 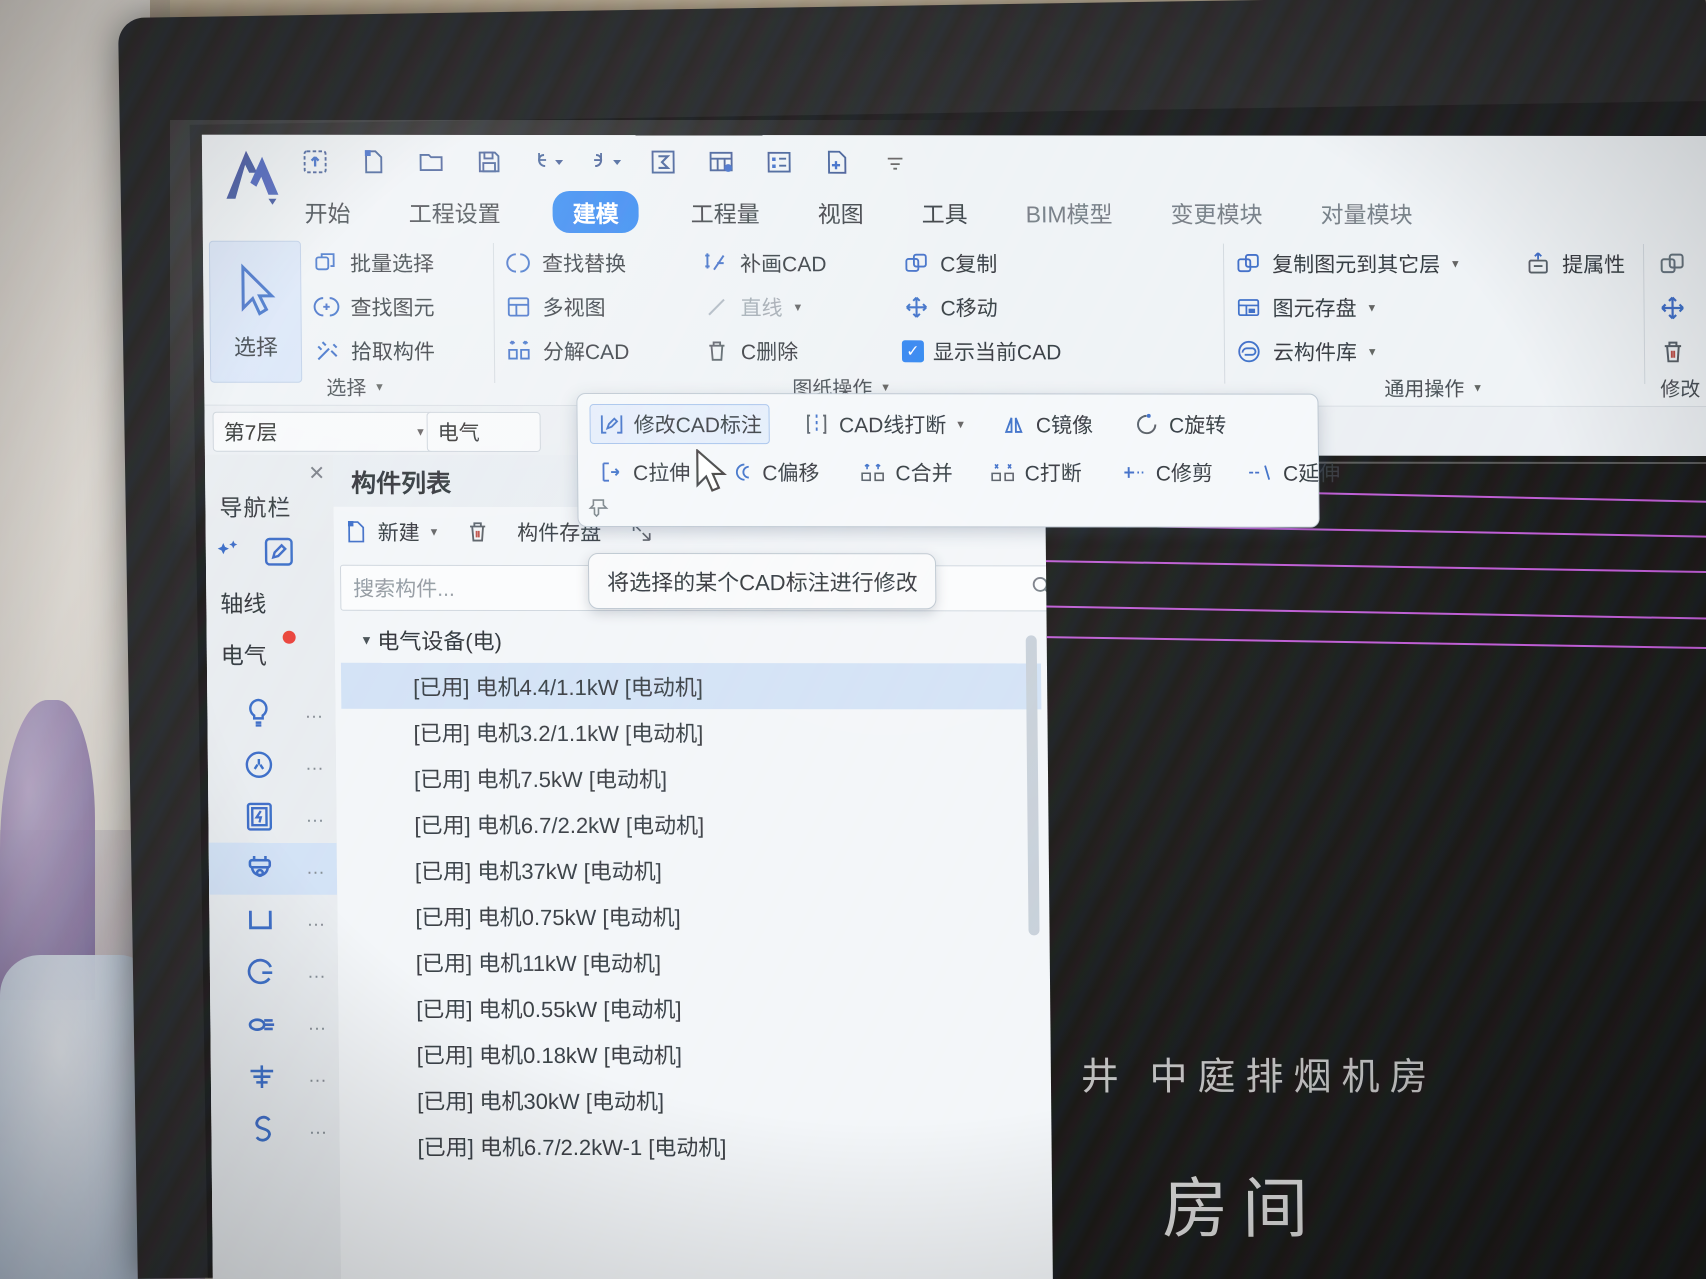 What do you see at coordinates (1068, 212) in the screenshot?
I see `tab-bim-model: BIM模型` at bounding box center [1068, 212].